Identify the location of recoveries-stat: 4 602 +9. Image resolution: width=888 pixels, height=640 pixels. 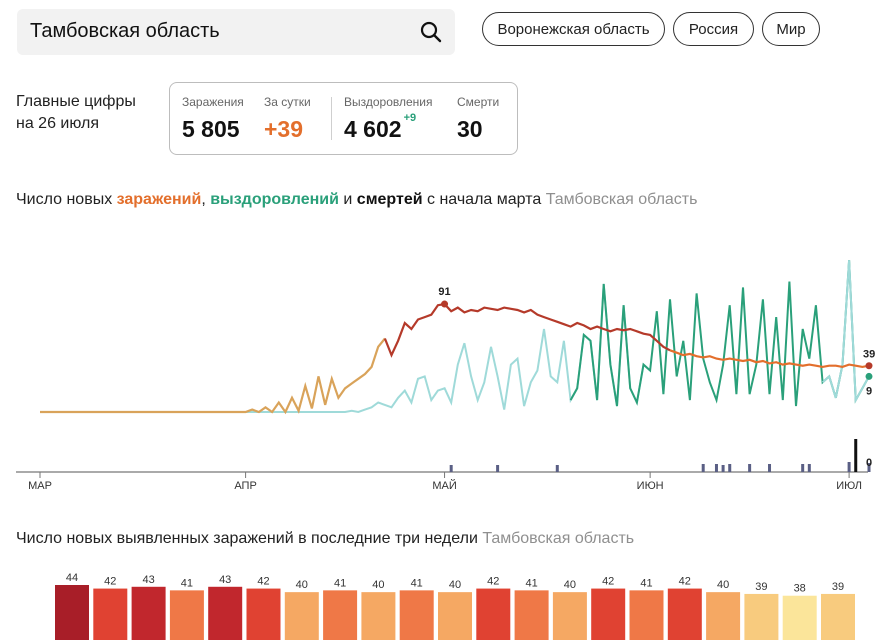
(380, 127).